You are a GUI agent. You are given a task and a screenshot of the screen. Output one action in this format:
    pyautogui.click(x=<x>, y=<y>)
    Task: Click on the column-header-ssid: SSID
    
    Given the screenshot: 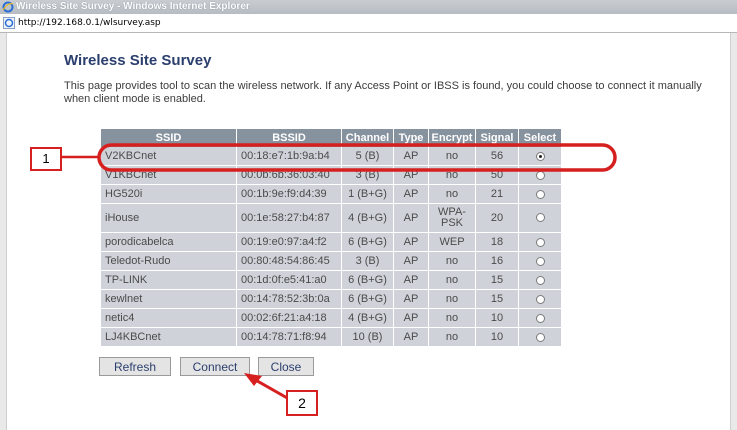 What is the action you would take?
    pyautogui.click(x=169, y=138)
    